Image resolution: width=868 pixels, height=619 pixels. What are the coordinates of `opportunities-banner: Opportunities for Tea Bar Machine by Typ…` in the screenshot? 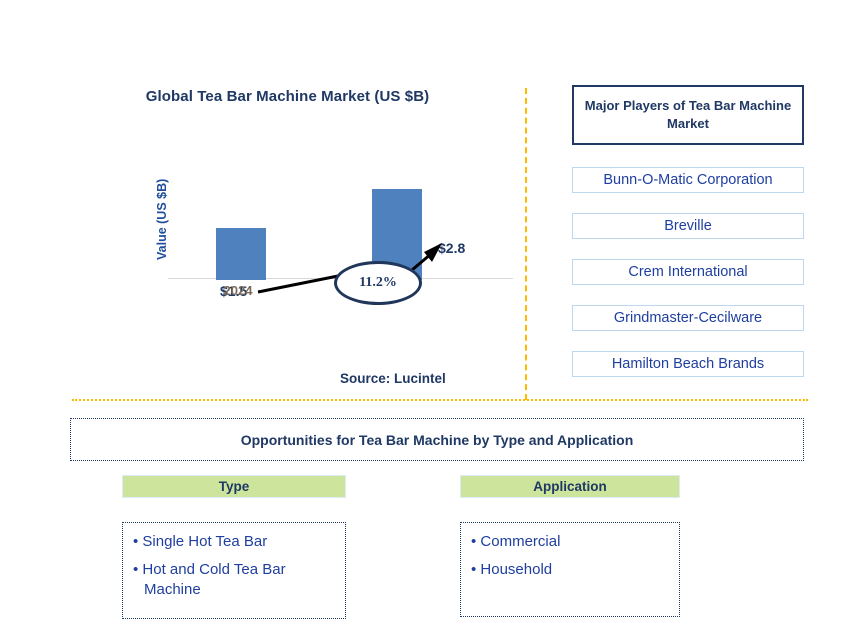 It's located at (437, 439).